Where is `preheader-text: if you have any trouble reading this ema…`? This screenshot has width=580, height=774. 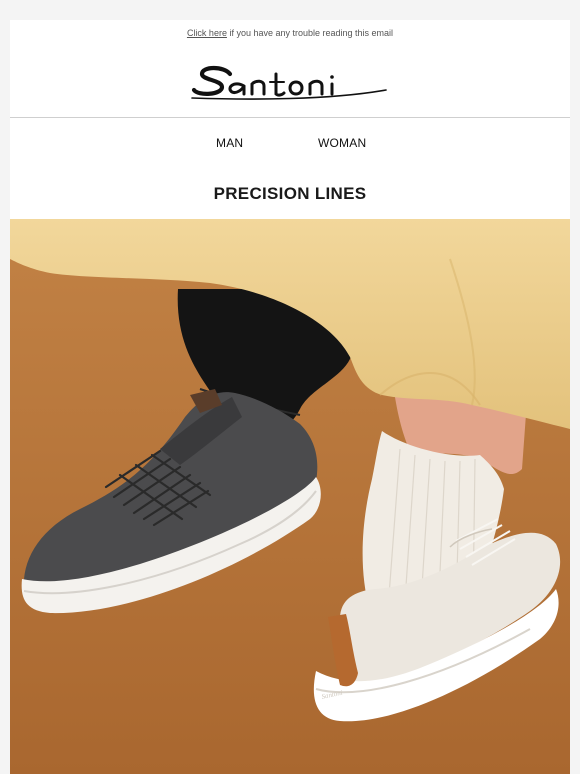 preheader-text: if you have any trouble reading this ema… is located at coordinates (310, 33).